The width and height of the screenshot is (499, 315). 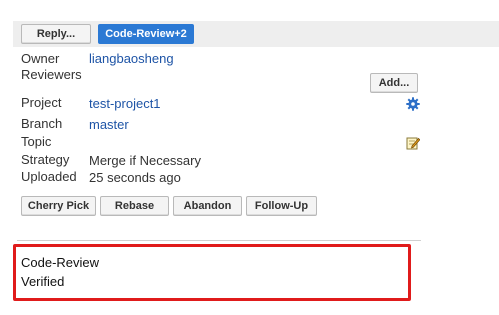 What do you see at coordinates (134, 206) in the screenshot?
I see `rebase-button: Rebase` at bounding box center [134, 206].